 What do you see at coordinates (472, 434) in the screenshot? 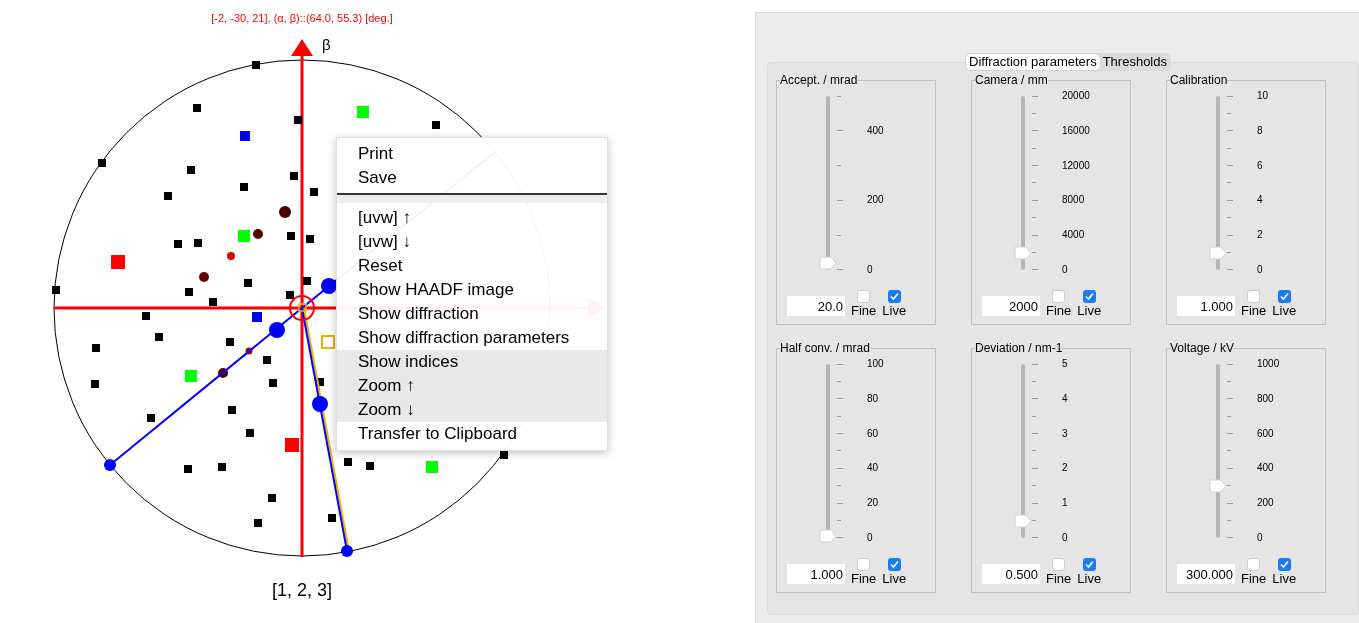
I see `menu-item: Transfer to Clipboard` at bounding box center [472, 434].